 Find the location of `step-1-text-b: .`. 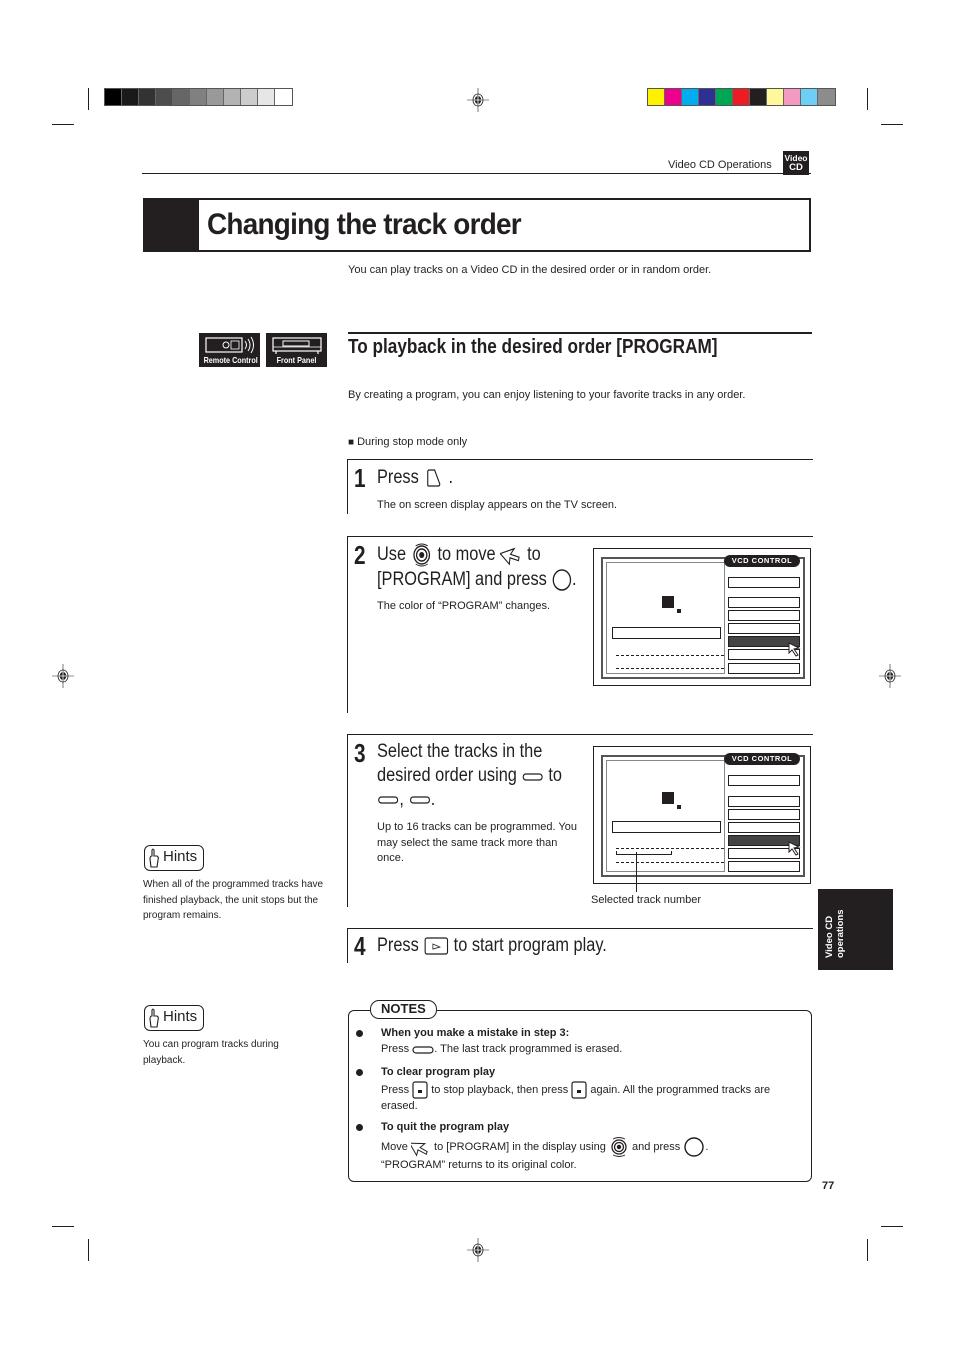

step-1-text-b: . is located at coordinates (451, 477).